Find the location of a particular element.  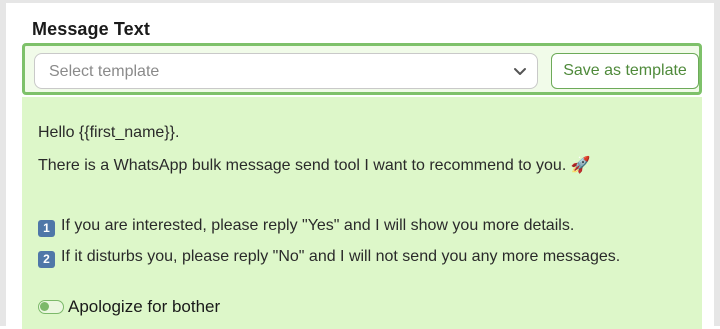

template-toolbar: Select template Save as template is located at coordinates (362, 69).